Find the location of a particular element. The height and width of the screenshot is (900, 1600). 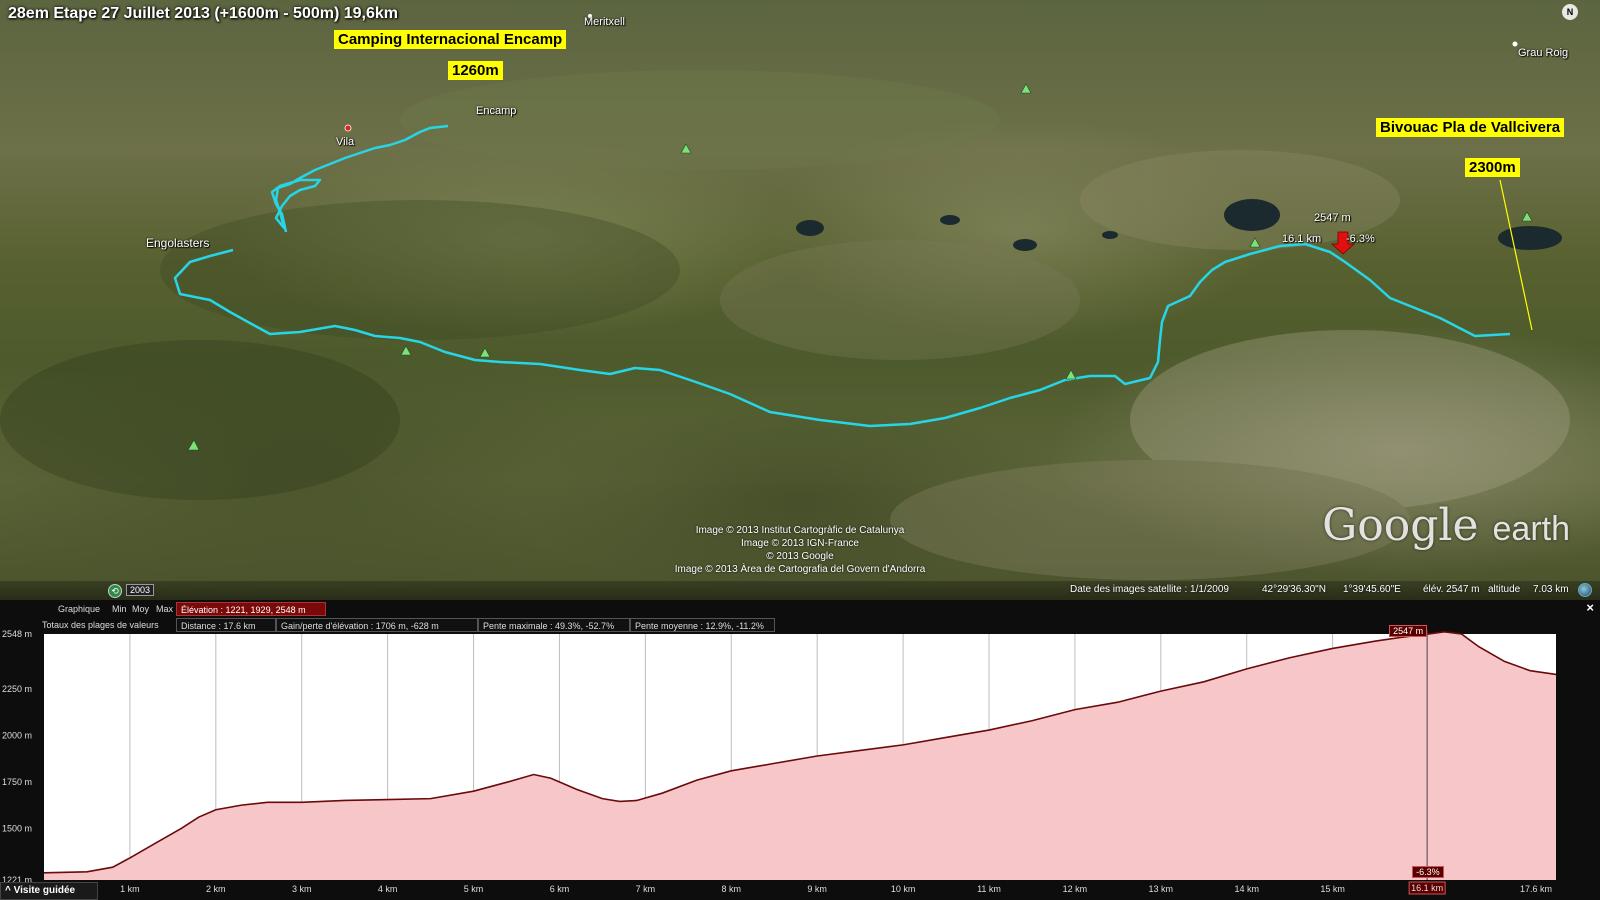

status-longitude: 1°39'45.60"E is located at coordinates (1372, 589).